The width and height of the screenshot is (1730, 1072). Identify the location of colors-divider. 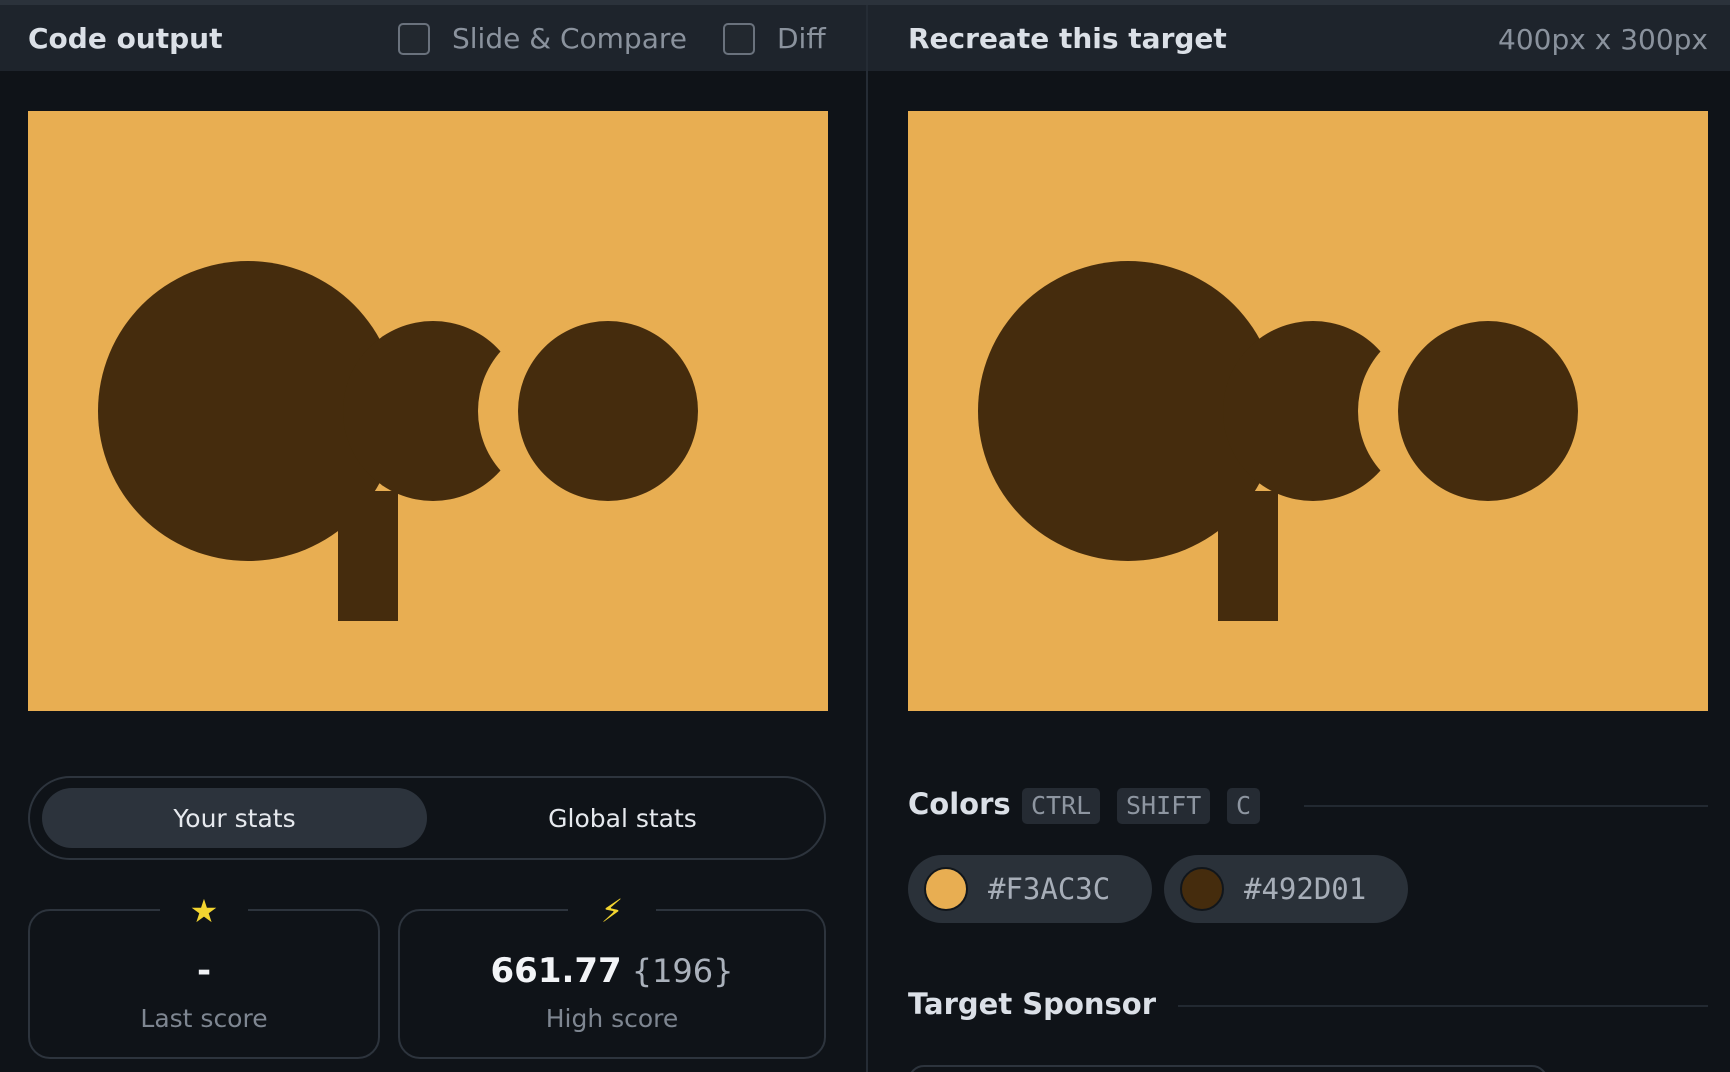
(1506, 806).